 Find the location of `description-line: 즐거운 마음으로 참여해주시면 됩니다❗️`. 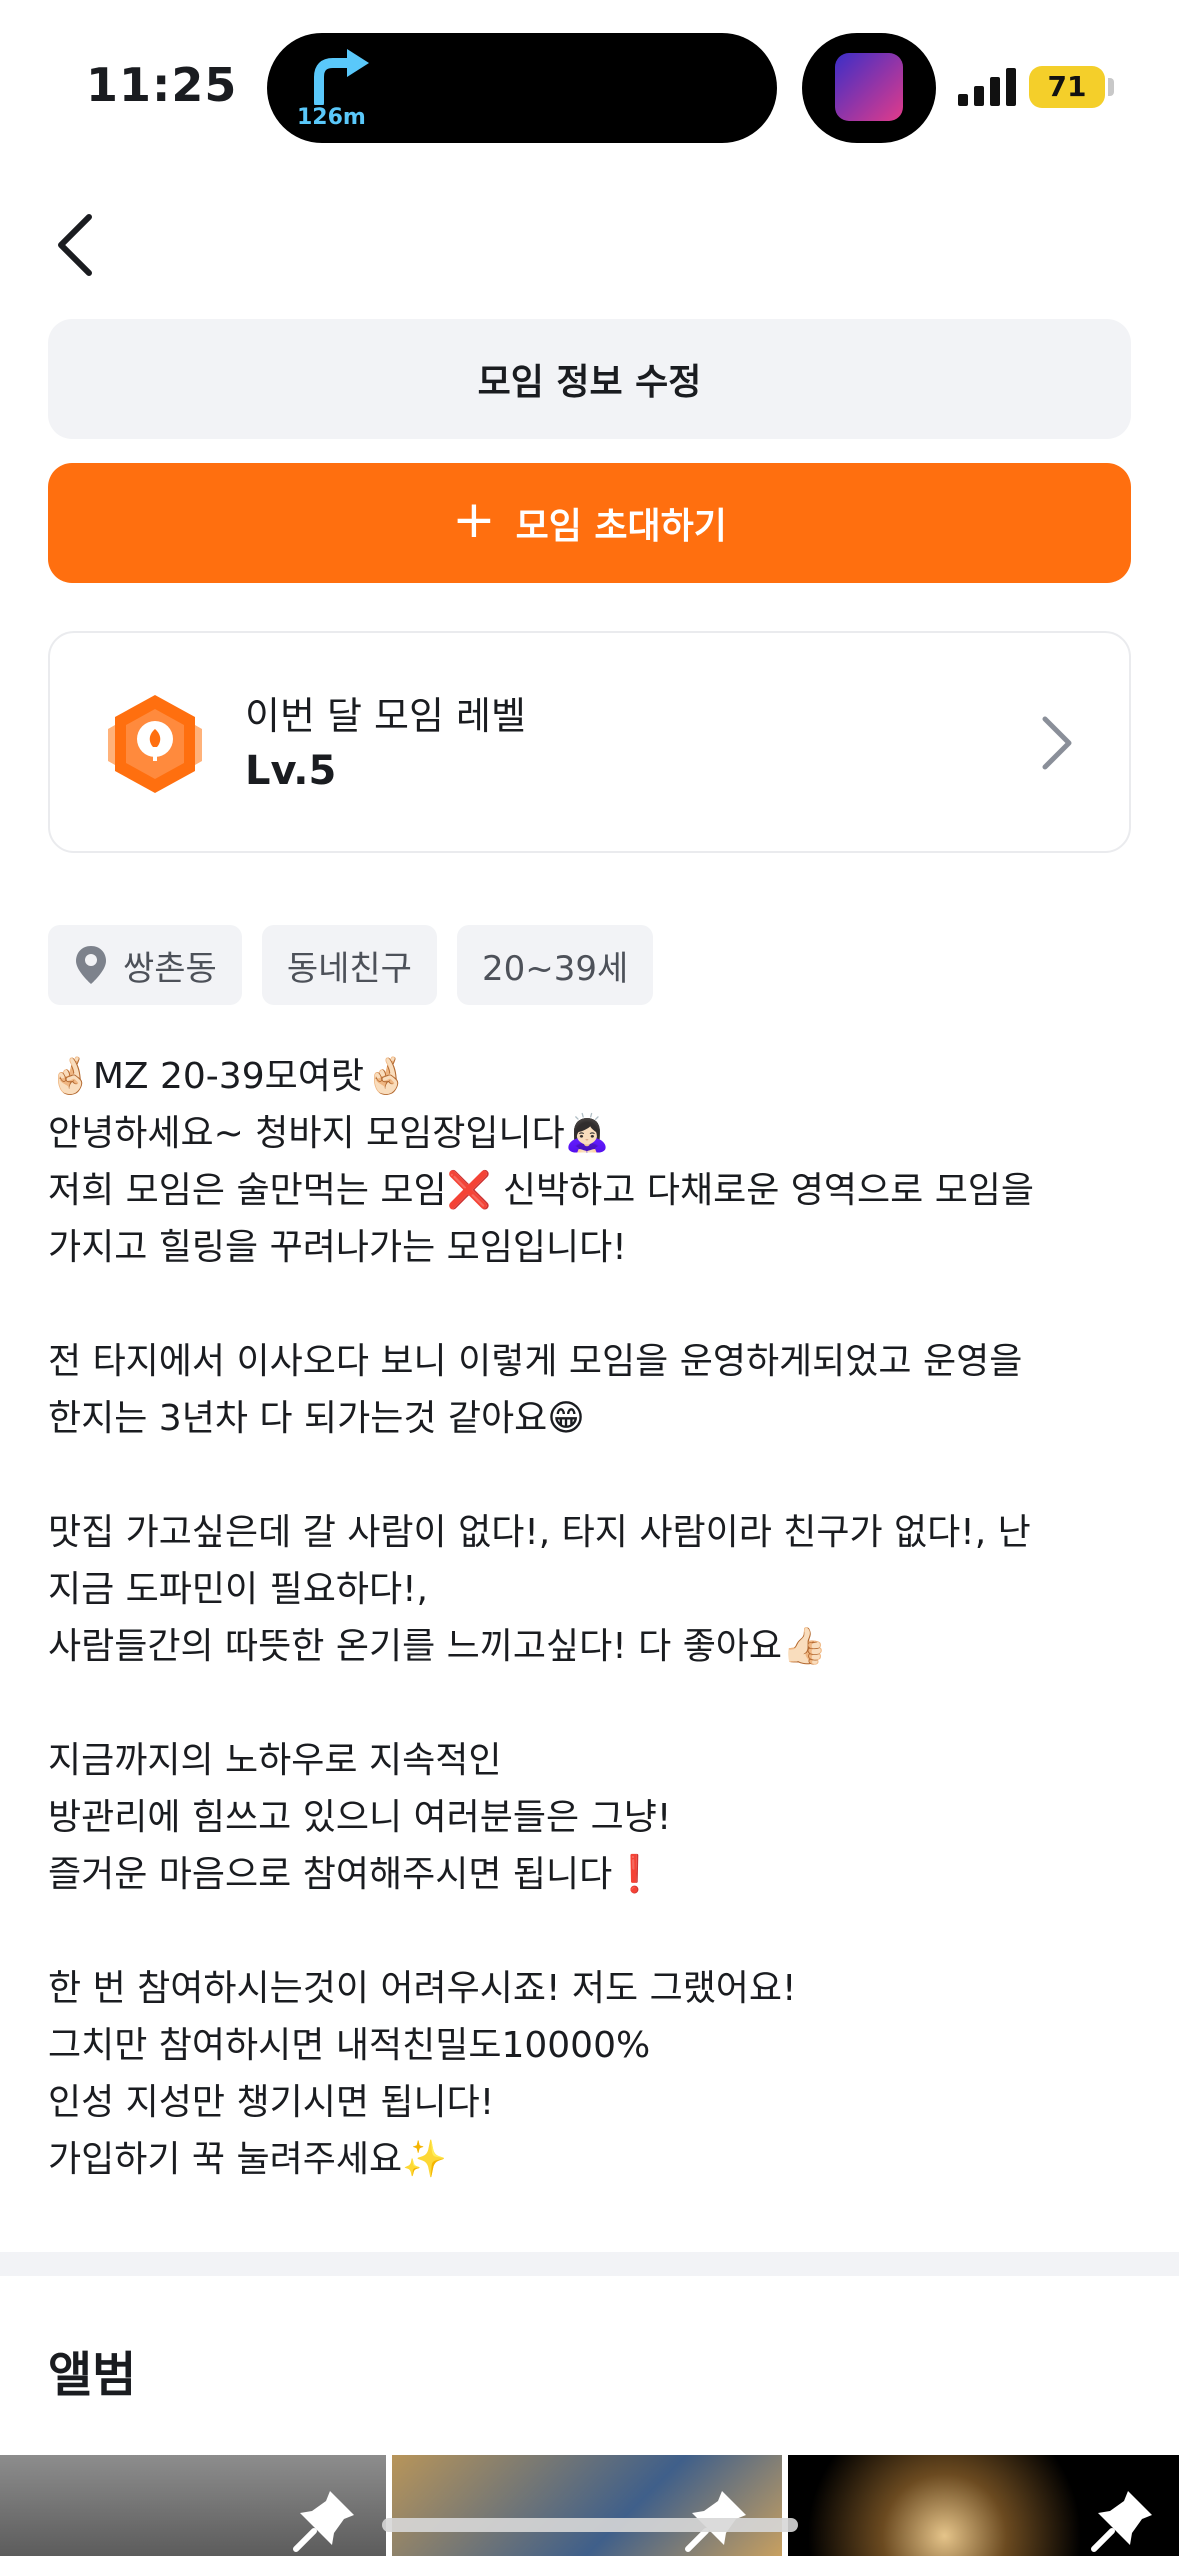

description-line: 즐거운 마음으로 참여해주시면 됩니다❗️ is located at coordinates (353, 1874).